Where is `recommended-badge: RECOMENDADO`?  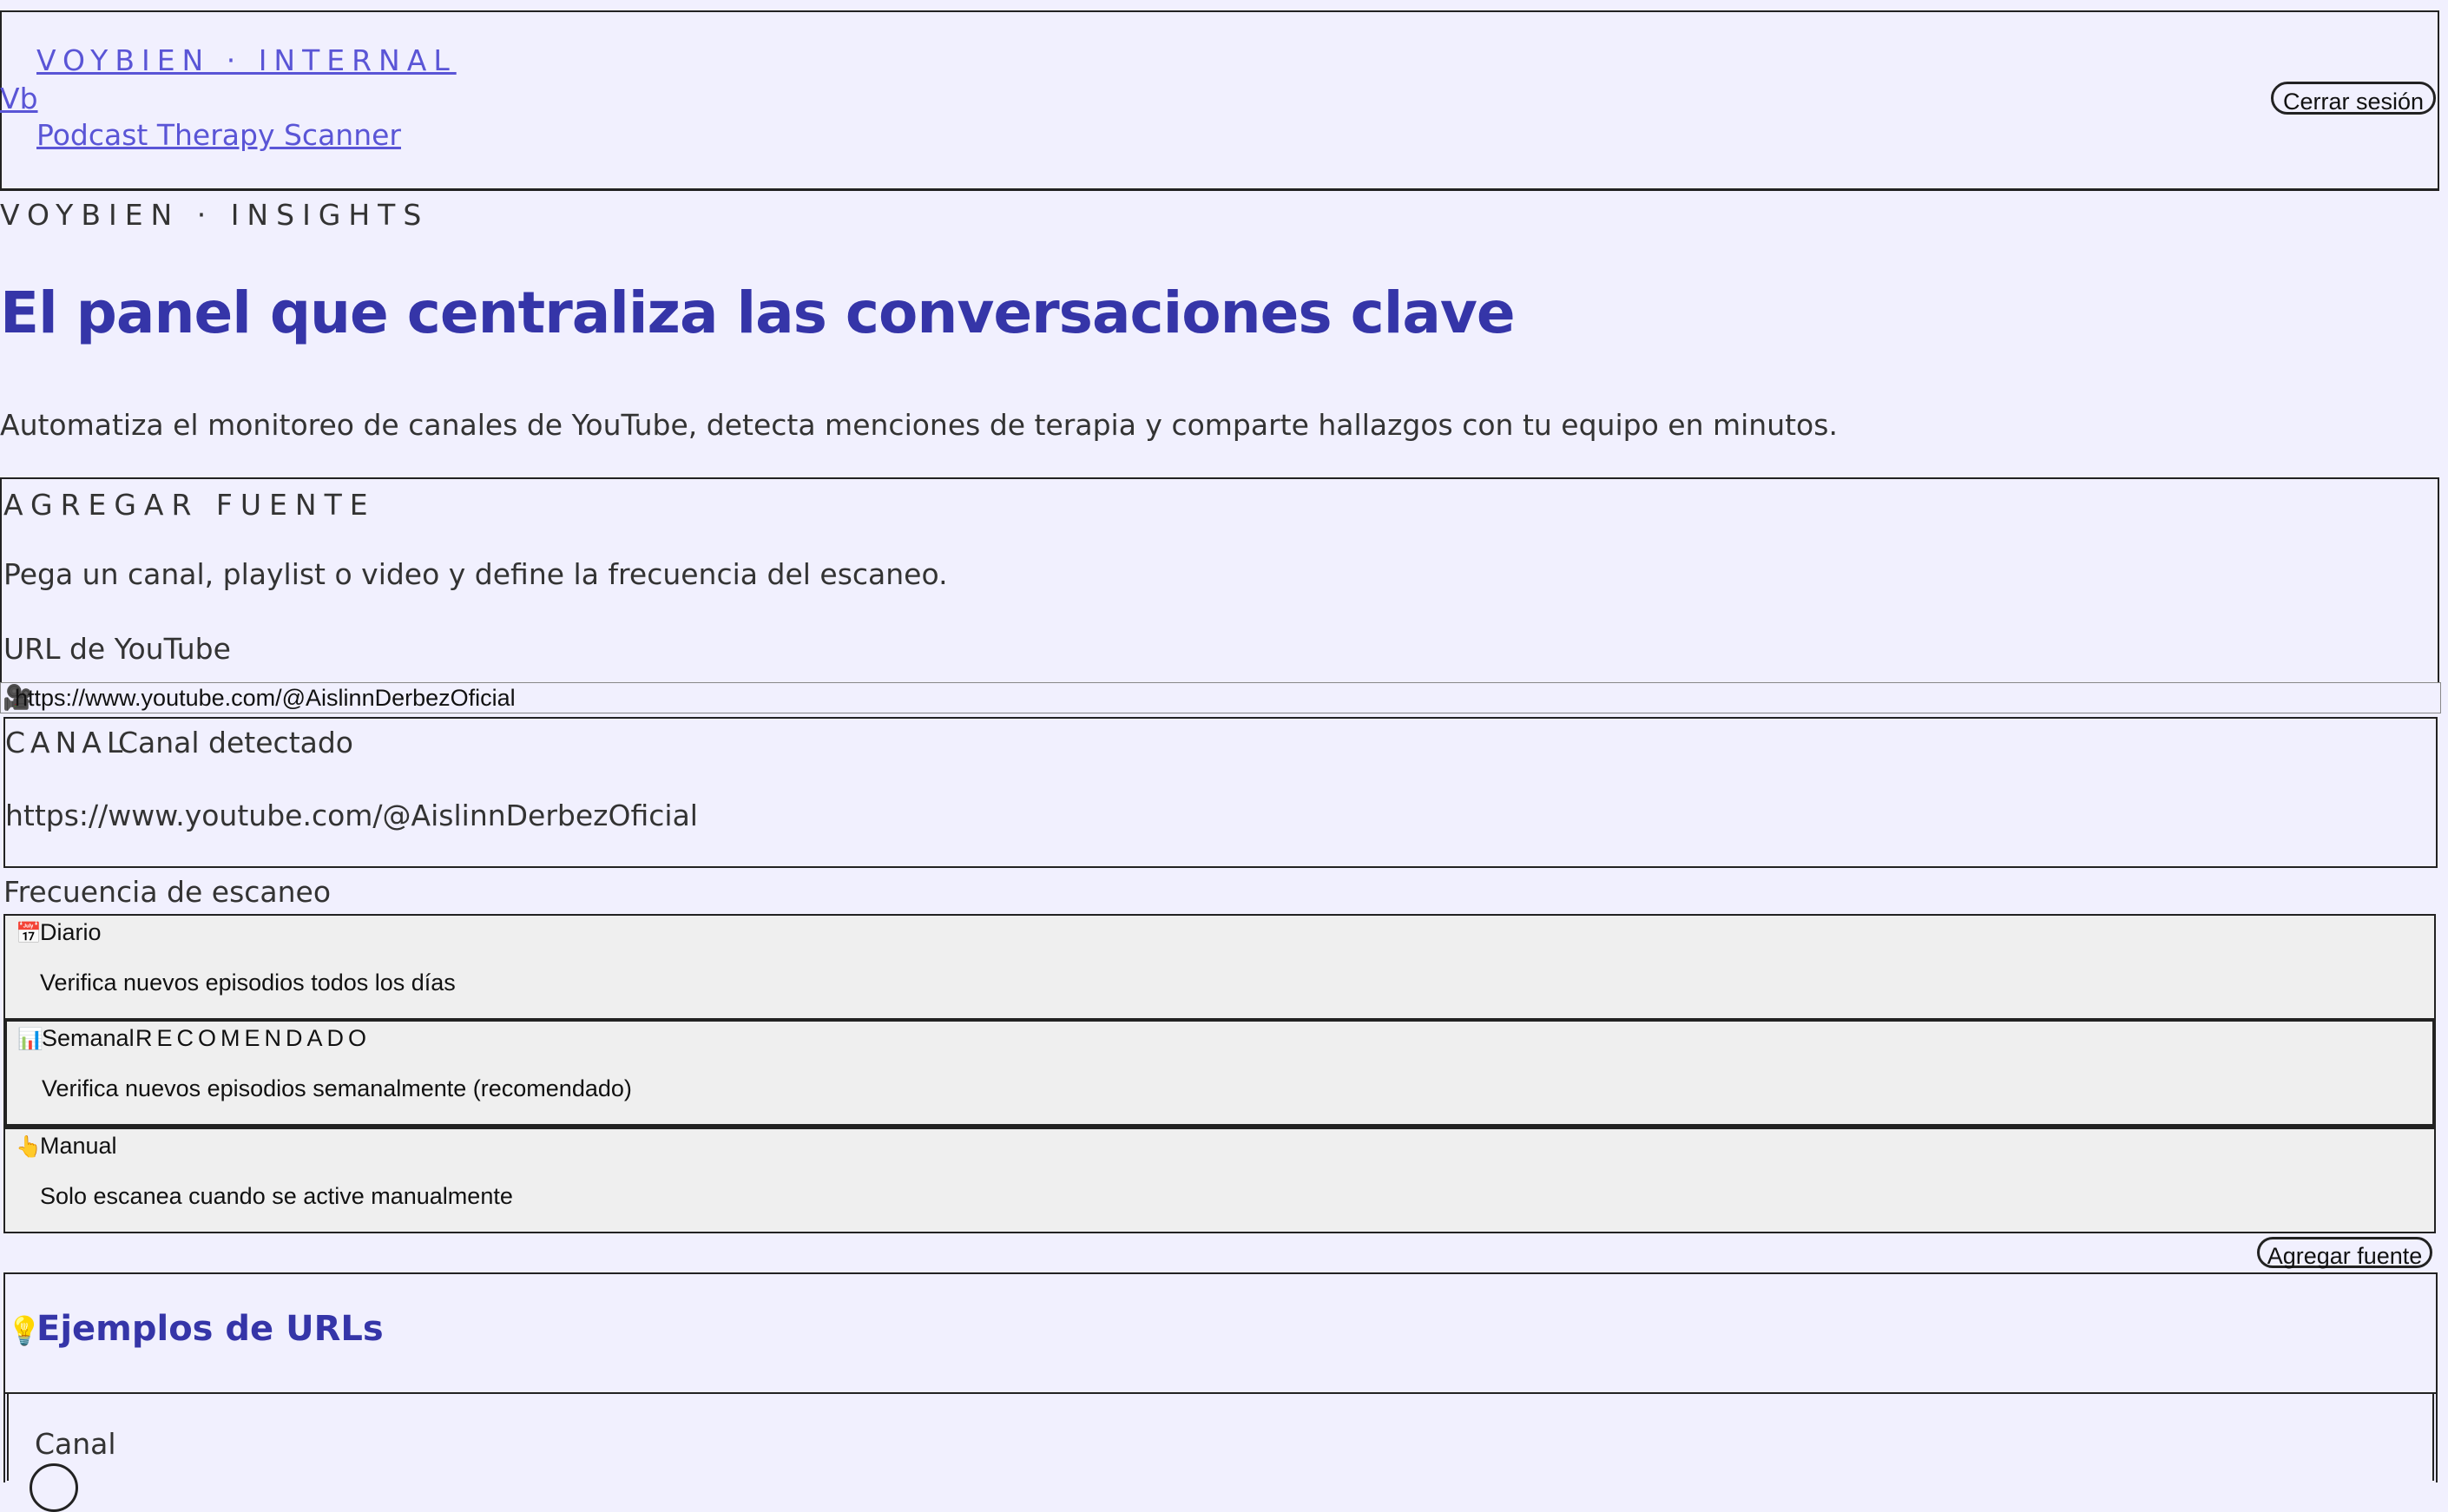 recommended-badge: RECOMENDADO is located at coordinates (253, 1038).